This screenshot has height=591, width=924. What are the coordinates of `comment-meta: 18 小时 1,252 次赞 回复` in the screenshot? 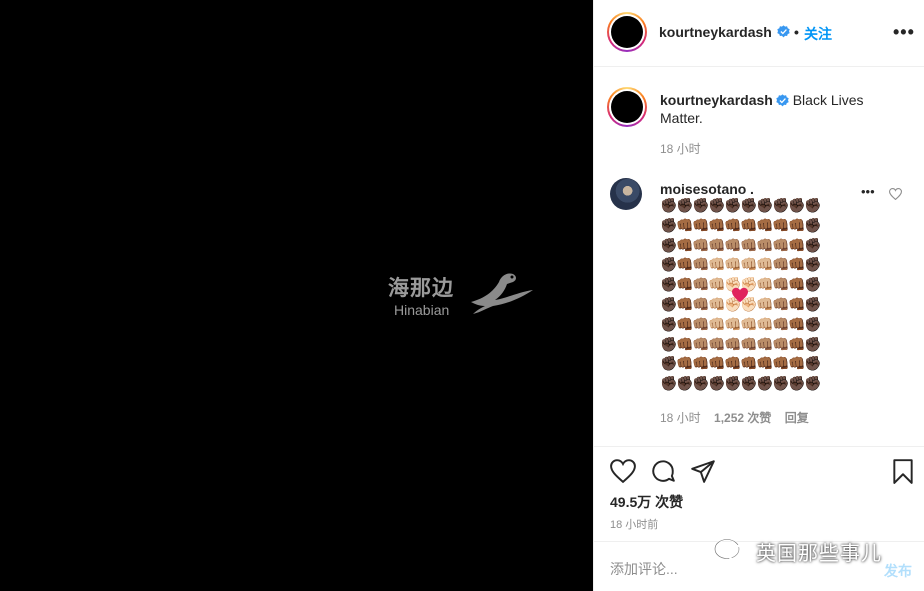 It's located at (739, 417).